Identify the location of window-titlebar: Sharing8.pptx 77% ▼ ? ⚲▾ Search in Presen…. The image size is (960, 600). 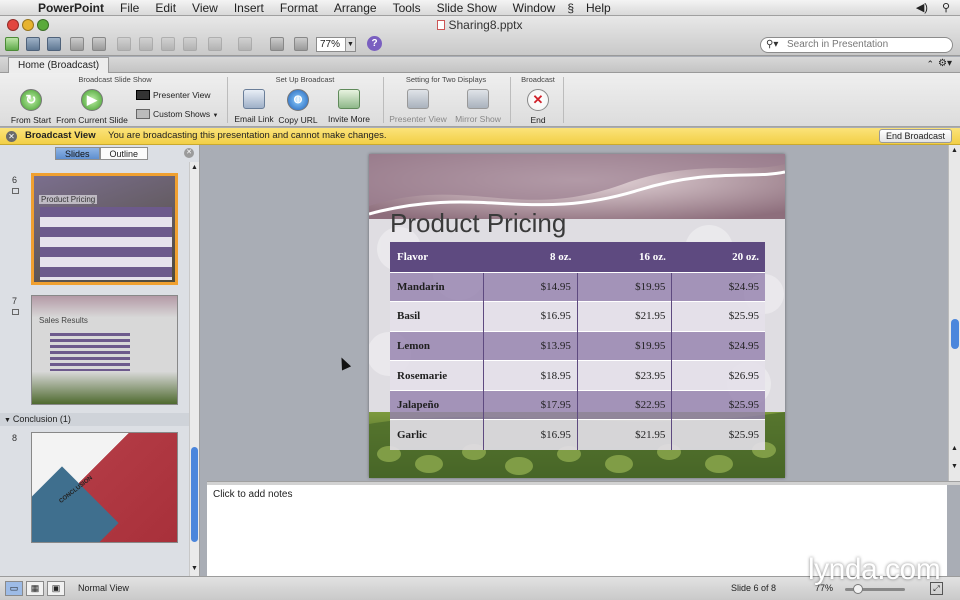
(480, 36).